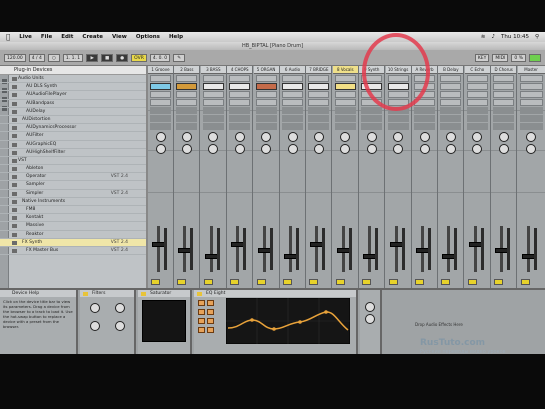 This screenshot has width=545, height=409. I want to click on device-on-icon, so click(85, 293).